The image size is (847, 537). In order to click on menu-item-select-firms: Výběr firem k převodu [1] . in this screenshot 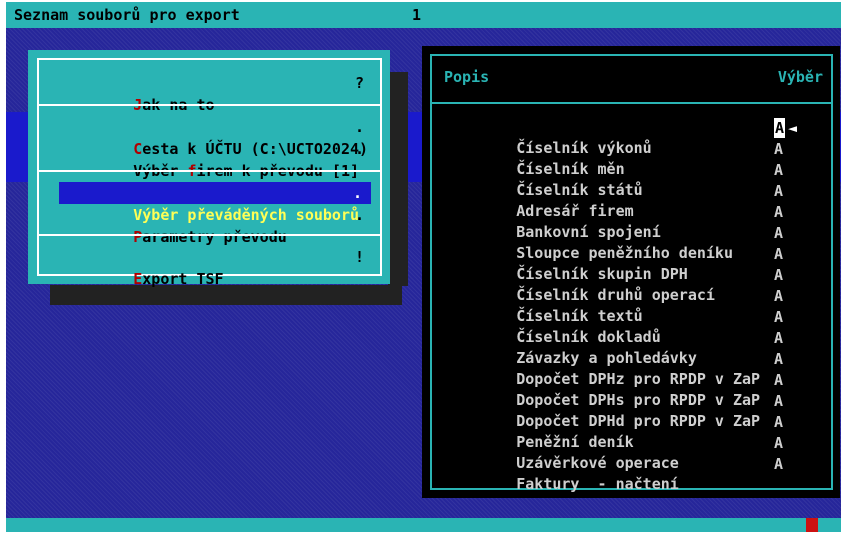, I will do `click(212, 159)`.